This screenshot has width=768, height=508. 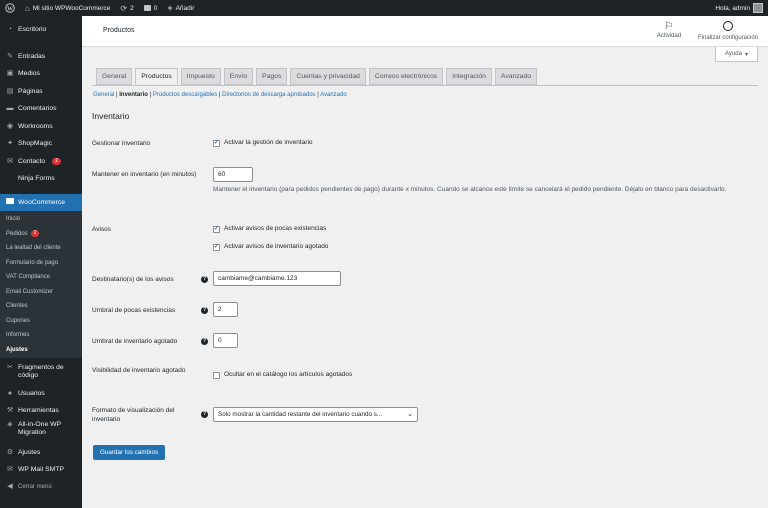 What do you see at coordinates (41, 234) in the screenshot?
I see `submenu-pedidos: Pedidos 2` at bounding box center [41, 234].